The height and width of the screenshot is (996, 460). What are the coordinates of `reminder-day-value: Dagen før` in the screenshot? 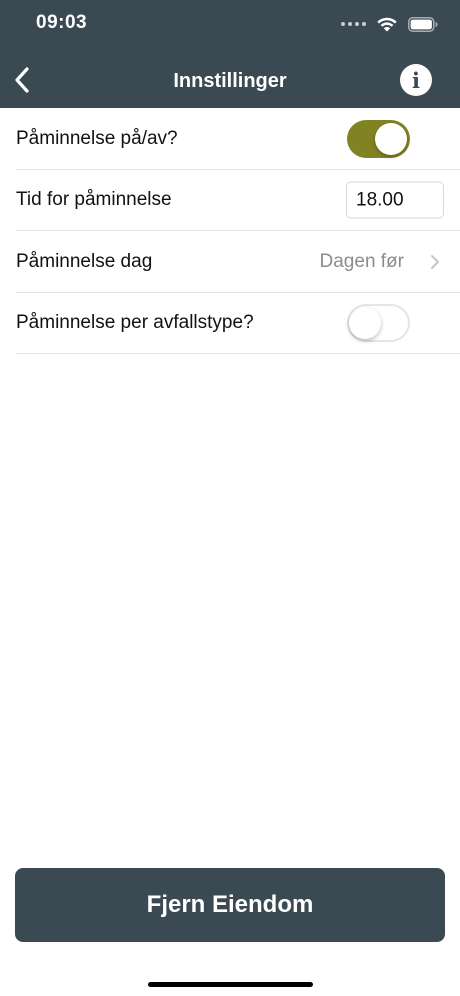 It's located at (361, 261).